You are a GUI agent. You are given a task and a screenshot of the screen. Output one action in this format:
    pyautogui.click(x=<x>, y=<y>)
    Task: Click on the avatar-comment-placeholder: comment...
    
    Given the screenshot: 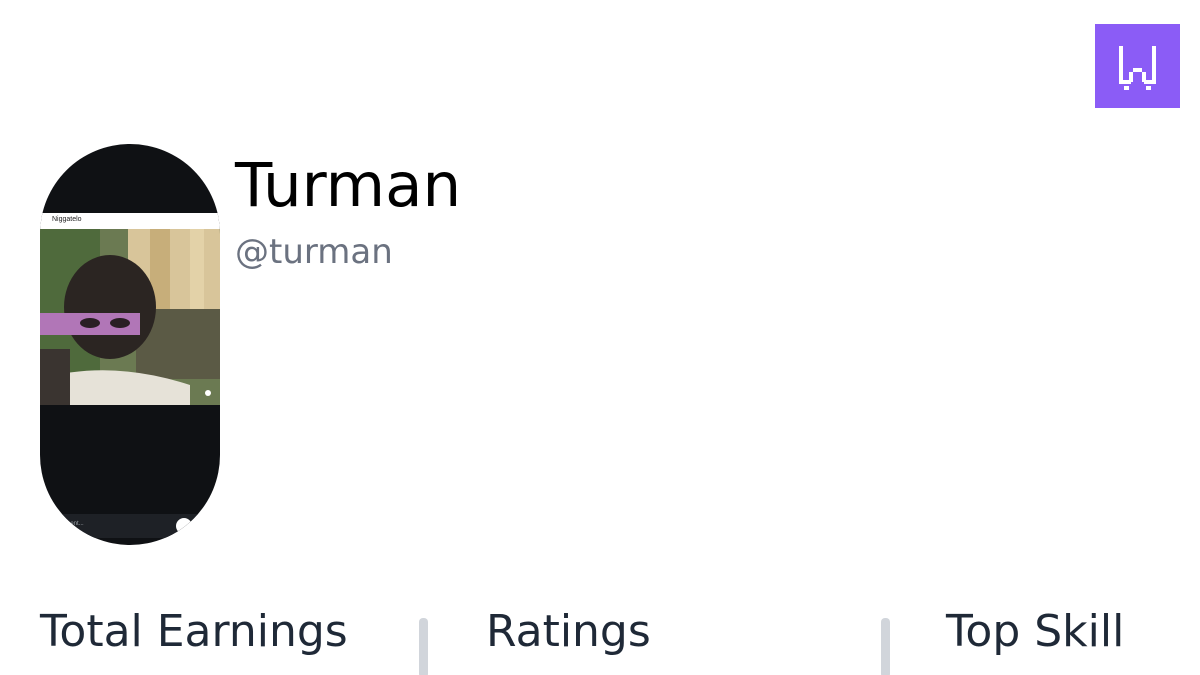 What is the action you would take?
    pyautogui.click(x=69, y=524)
    